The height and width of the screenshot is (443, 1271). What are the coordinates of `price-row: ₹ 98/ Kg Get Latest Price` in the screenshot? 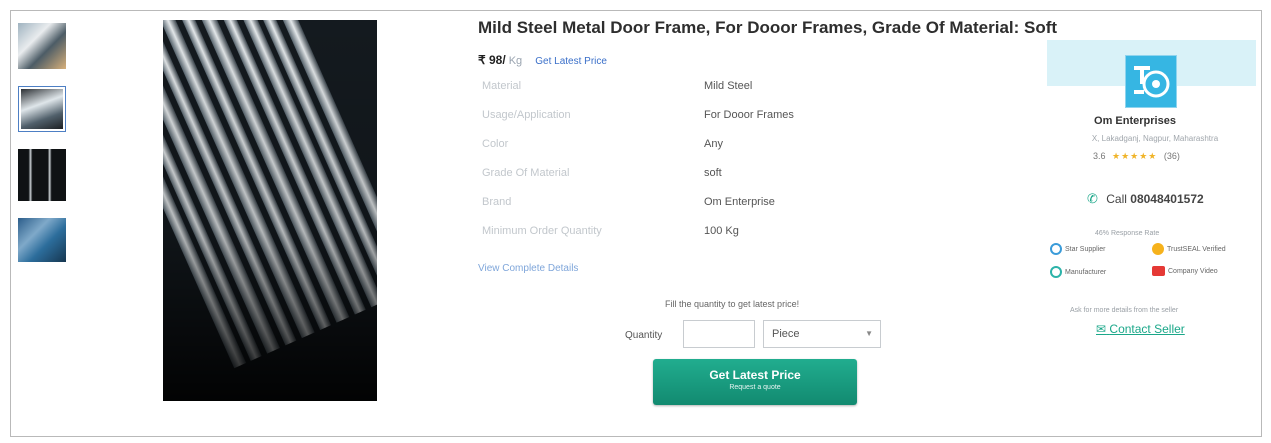 It's located at (542, 60).